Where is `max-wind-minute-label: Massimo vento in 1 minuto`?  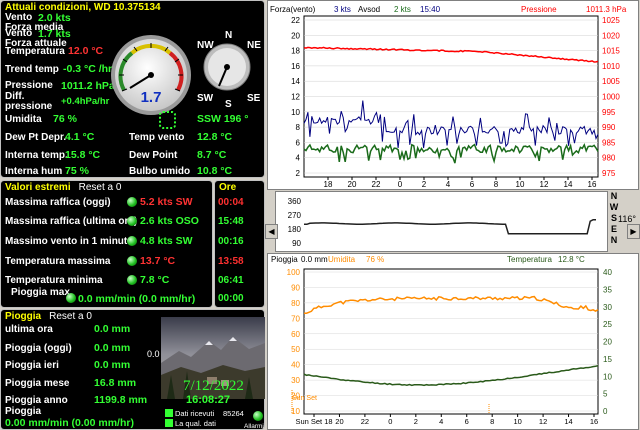
max-wind-minute-label: Massimo vento in 1 minuto is located at coordinates (69, 241).